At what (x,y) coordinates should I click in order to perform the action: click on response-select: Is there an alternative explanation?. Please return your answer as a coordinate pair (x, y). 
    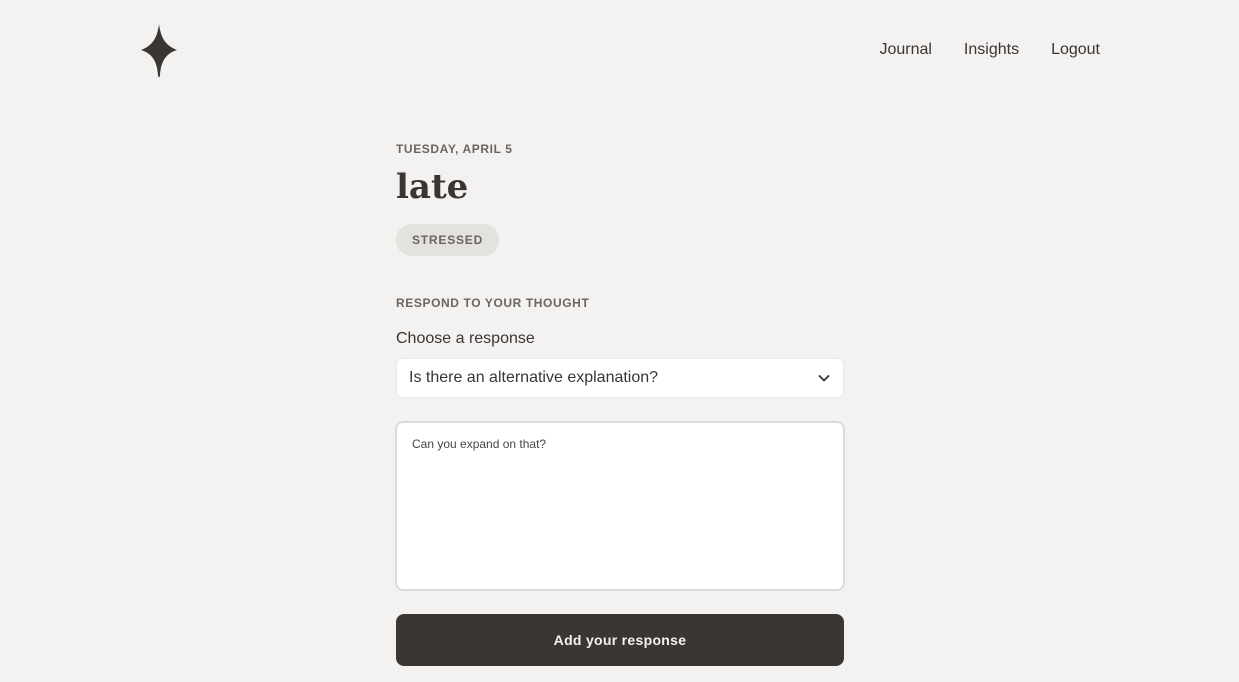
    Looking at the image, I should click on (620, 378).